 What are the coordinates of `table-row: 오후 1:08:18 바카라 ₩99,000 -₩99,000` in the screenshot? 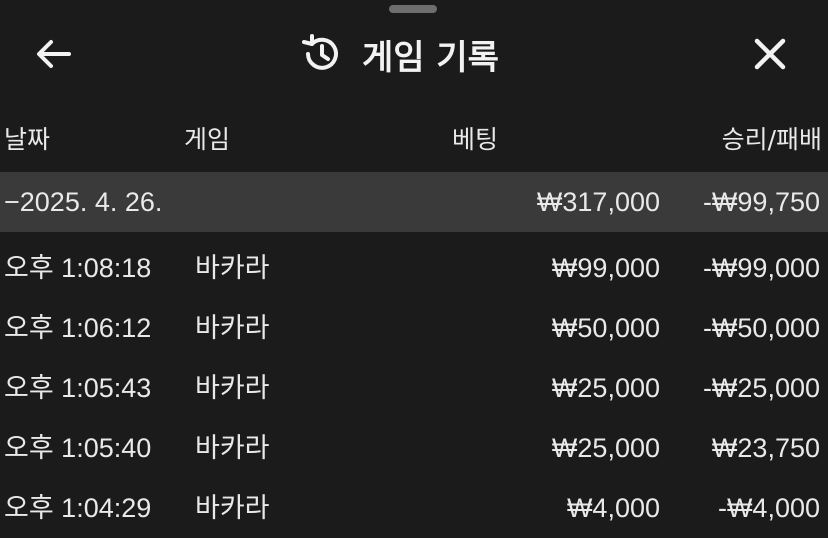 It's located at (414, 268).